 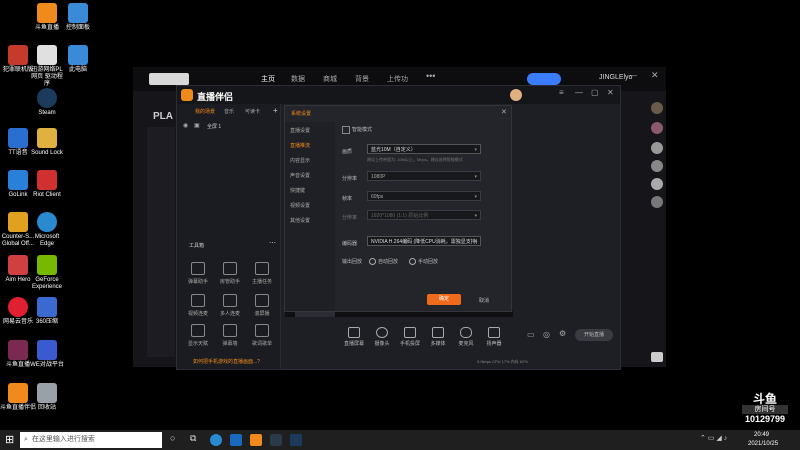 What do you see at coordinates (531, 334) in the screenshot?
I see `record-icon: ▭` at bounding box center [531, 334].